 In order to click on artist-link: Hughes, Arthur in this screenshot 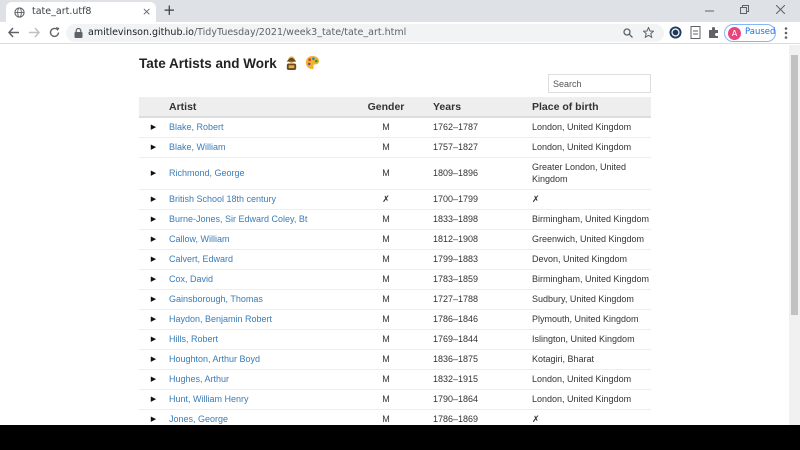, I will do `click(199, 379)`.